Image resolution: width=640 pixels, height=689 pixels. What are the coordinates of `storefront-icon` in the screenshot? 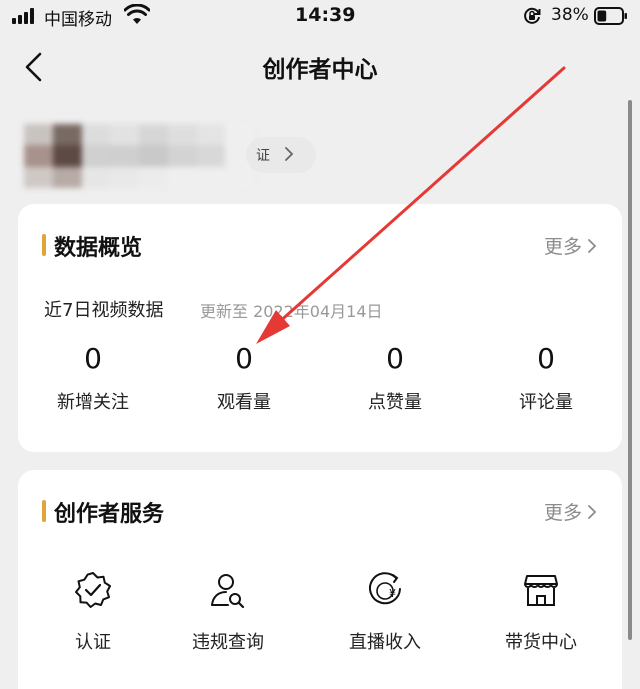 It's located at (541, 590).